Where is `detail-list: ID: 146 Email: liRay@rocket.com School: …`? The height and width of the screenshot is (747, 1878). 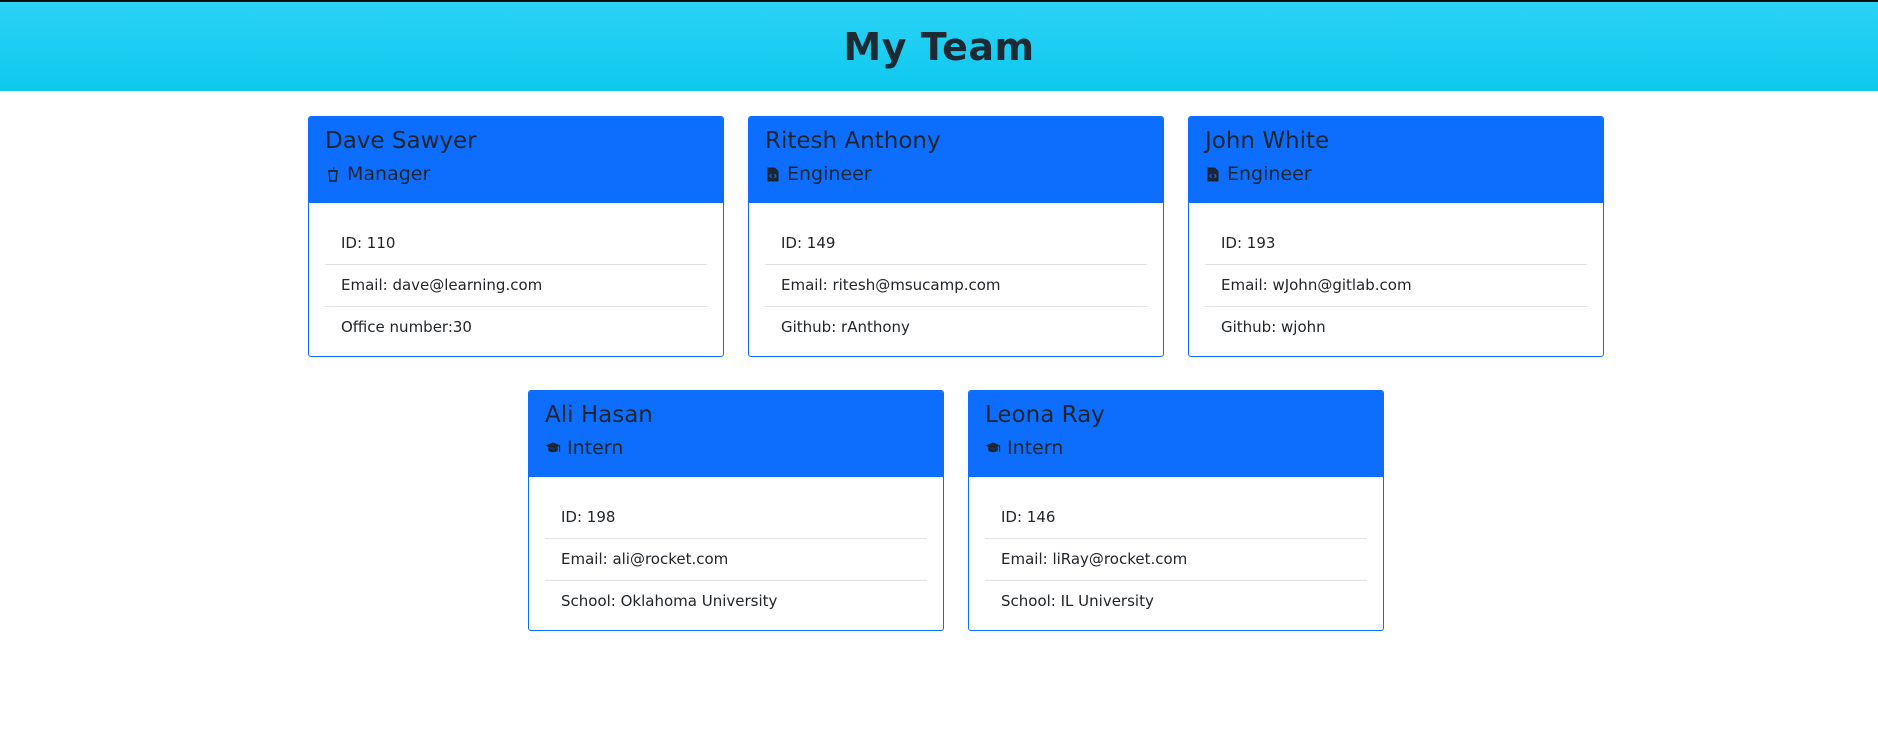 detail-list: ID: 146 Email: liRay@rocket.com School: … is located at coordinates (1176, 559).